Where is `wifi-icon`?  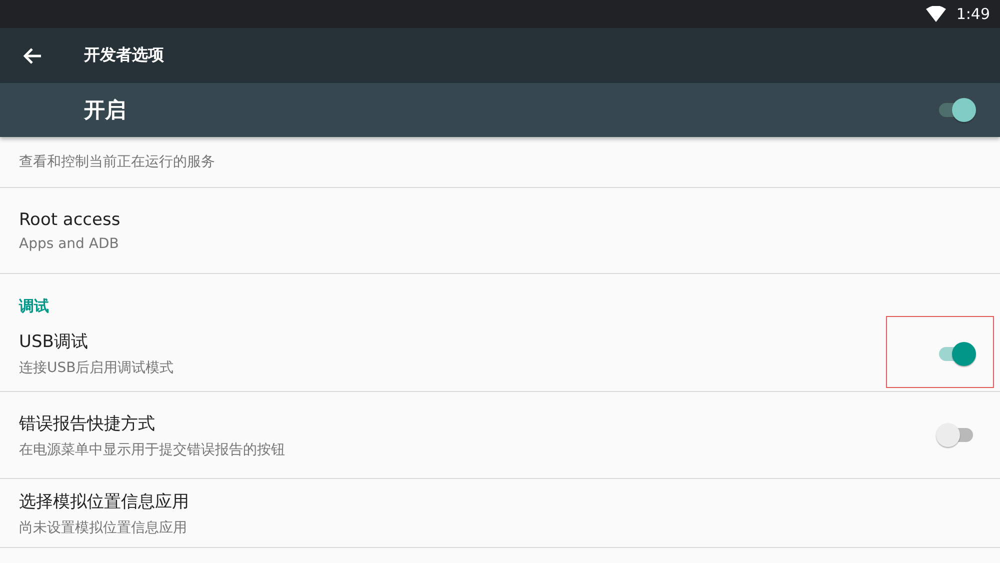 wifi-icon is located at coordinates (936, 14).